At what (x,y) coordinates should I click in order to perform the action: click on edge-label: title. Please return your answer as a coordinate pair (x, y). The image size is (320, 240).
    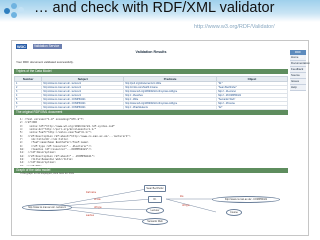
    Looking at the image, I should click on (182, 197).